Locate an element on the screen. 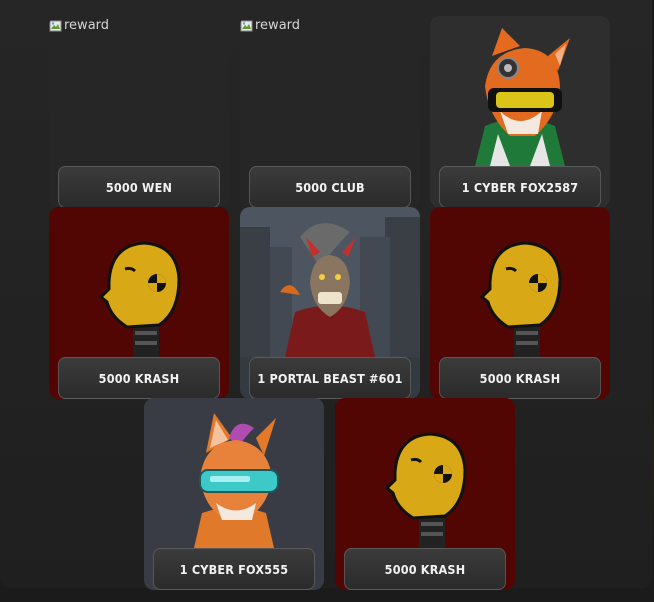 This screenshot has height=602, width=654. reward-card: reward 5000 WEN is located at coordinates (139, 112).